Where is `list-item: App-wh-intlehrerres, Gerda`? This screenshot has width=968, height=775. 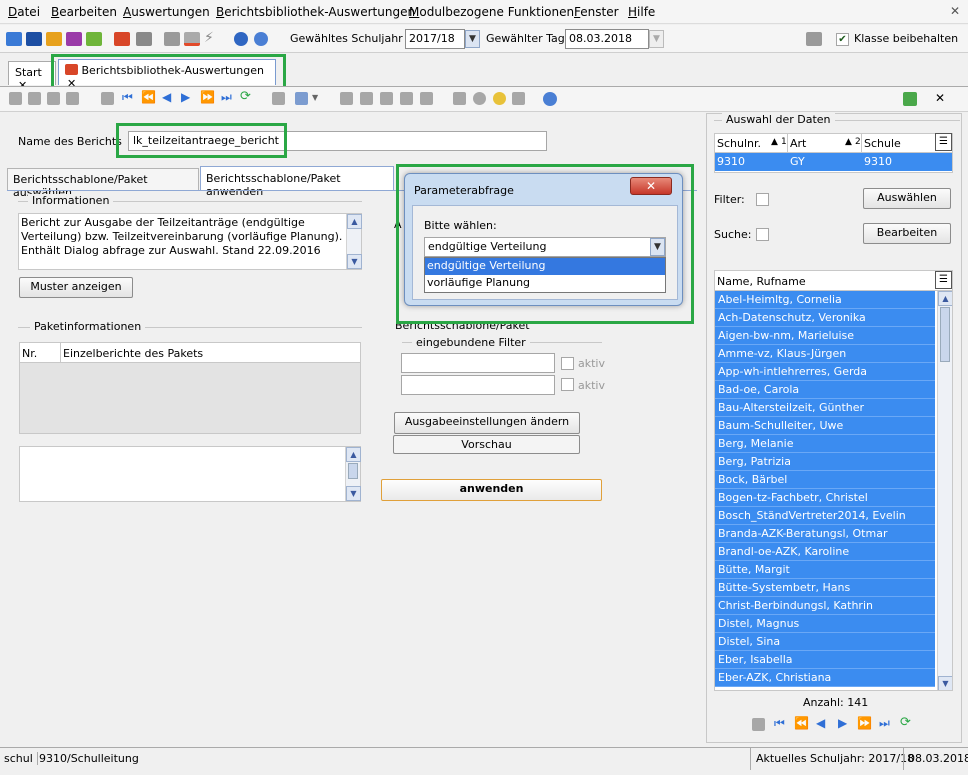 list-item: App-wh-intlehrerres, Gerda is located at coordinates (825, 372).